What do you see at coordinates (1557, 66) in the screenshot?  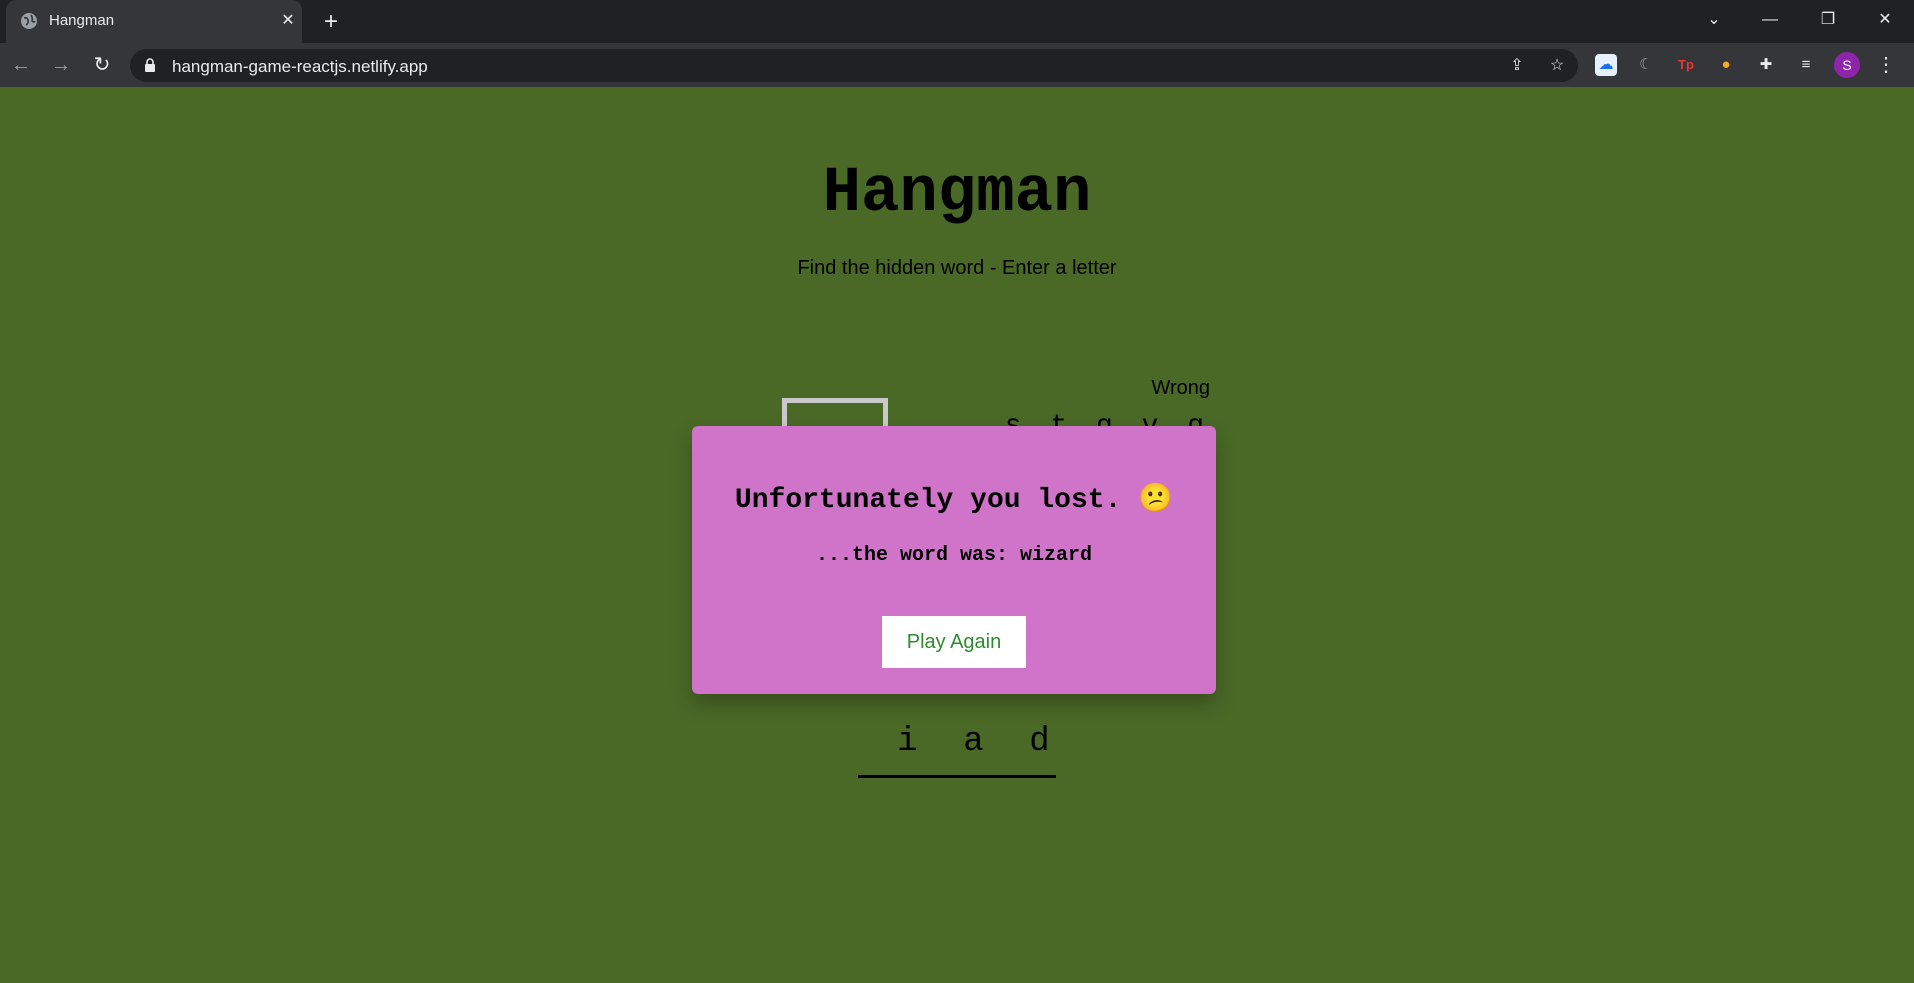 I see `bookmark-star-icon: ☆` at bounding box center [1557, 66].